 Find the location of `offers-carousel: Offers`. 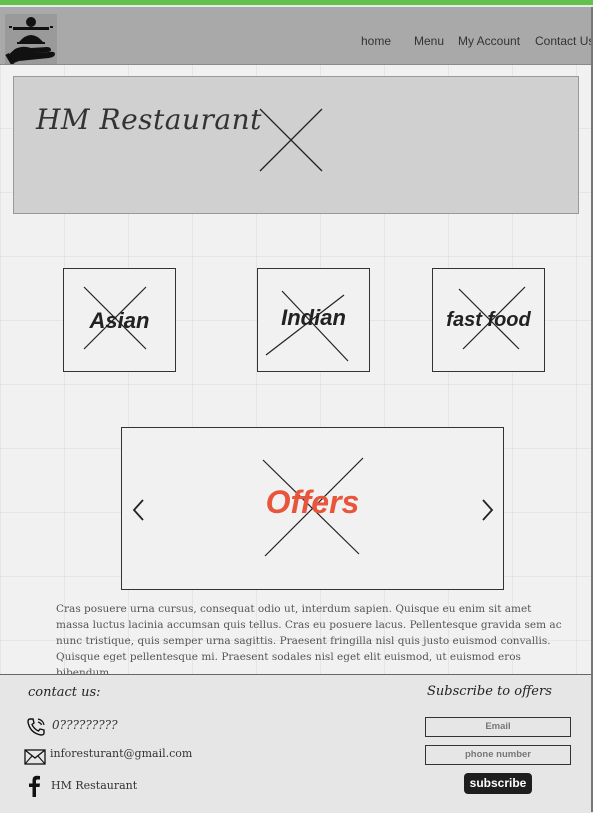

offers-carousel: Offers is located at coordinates (312, 508).